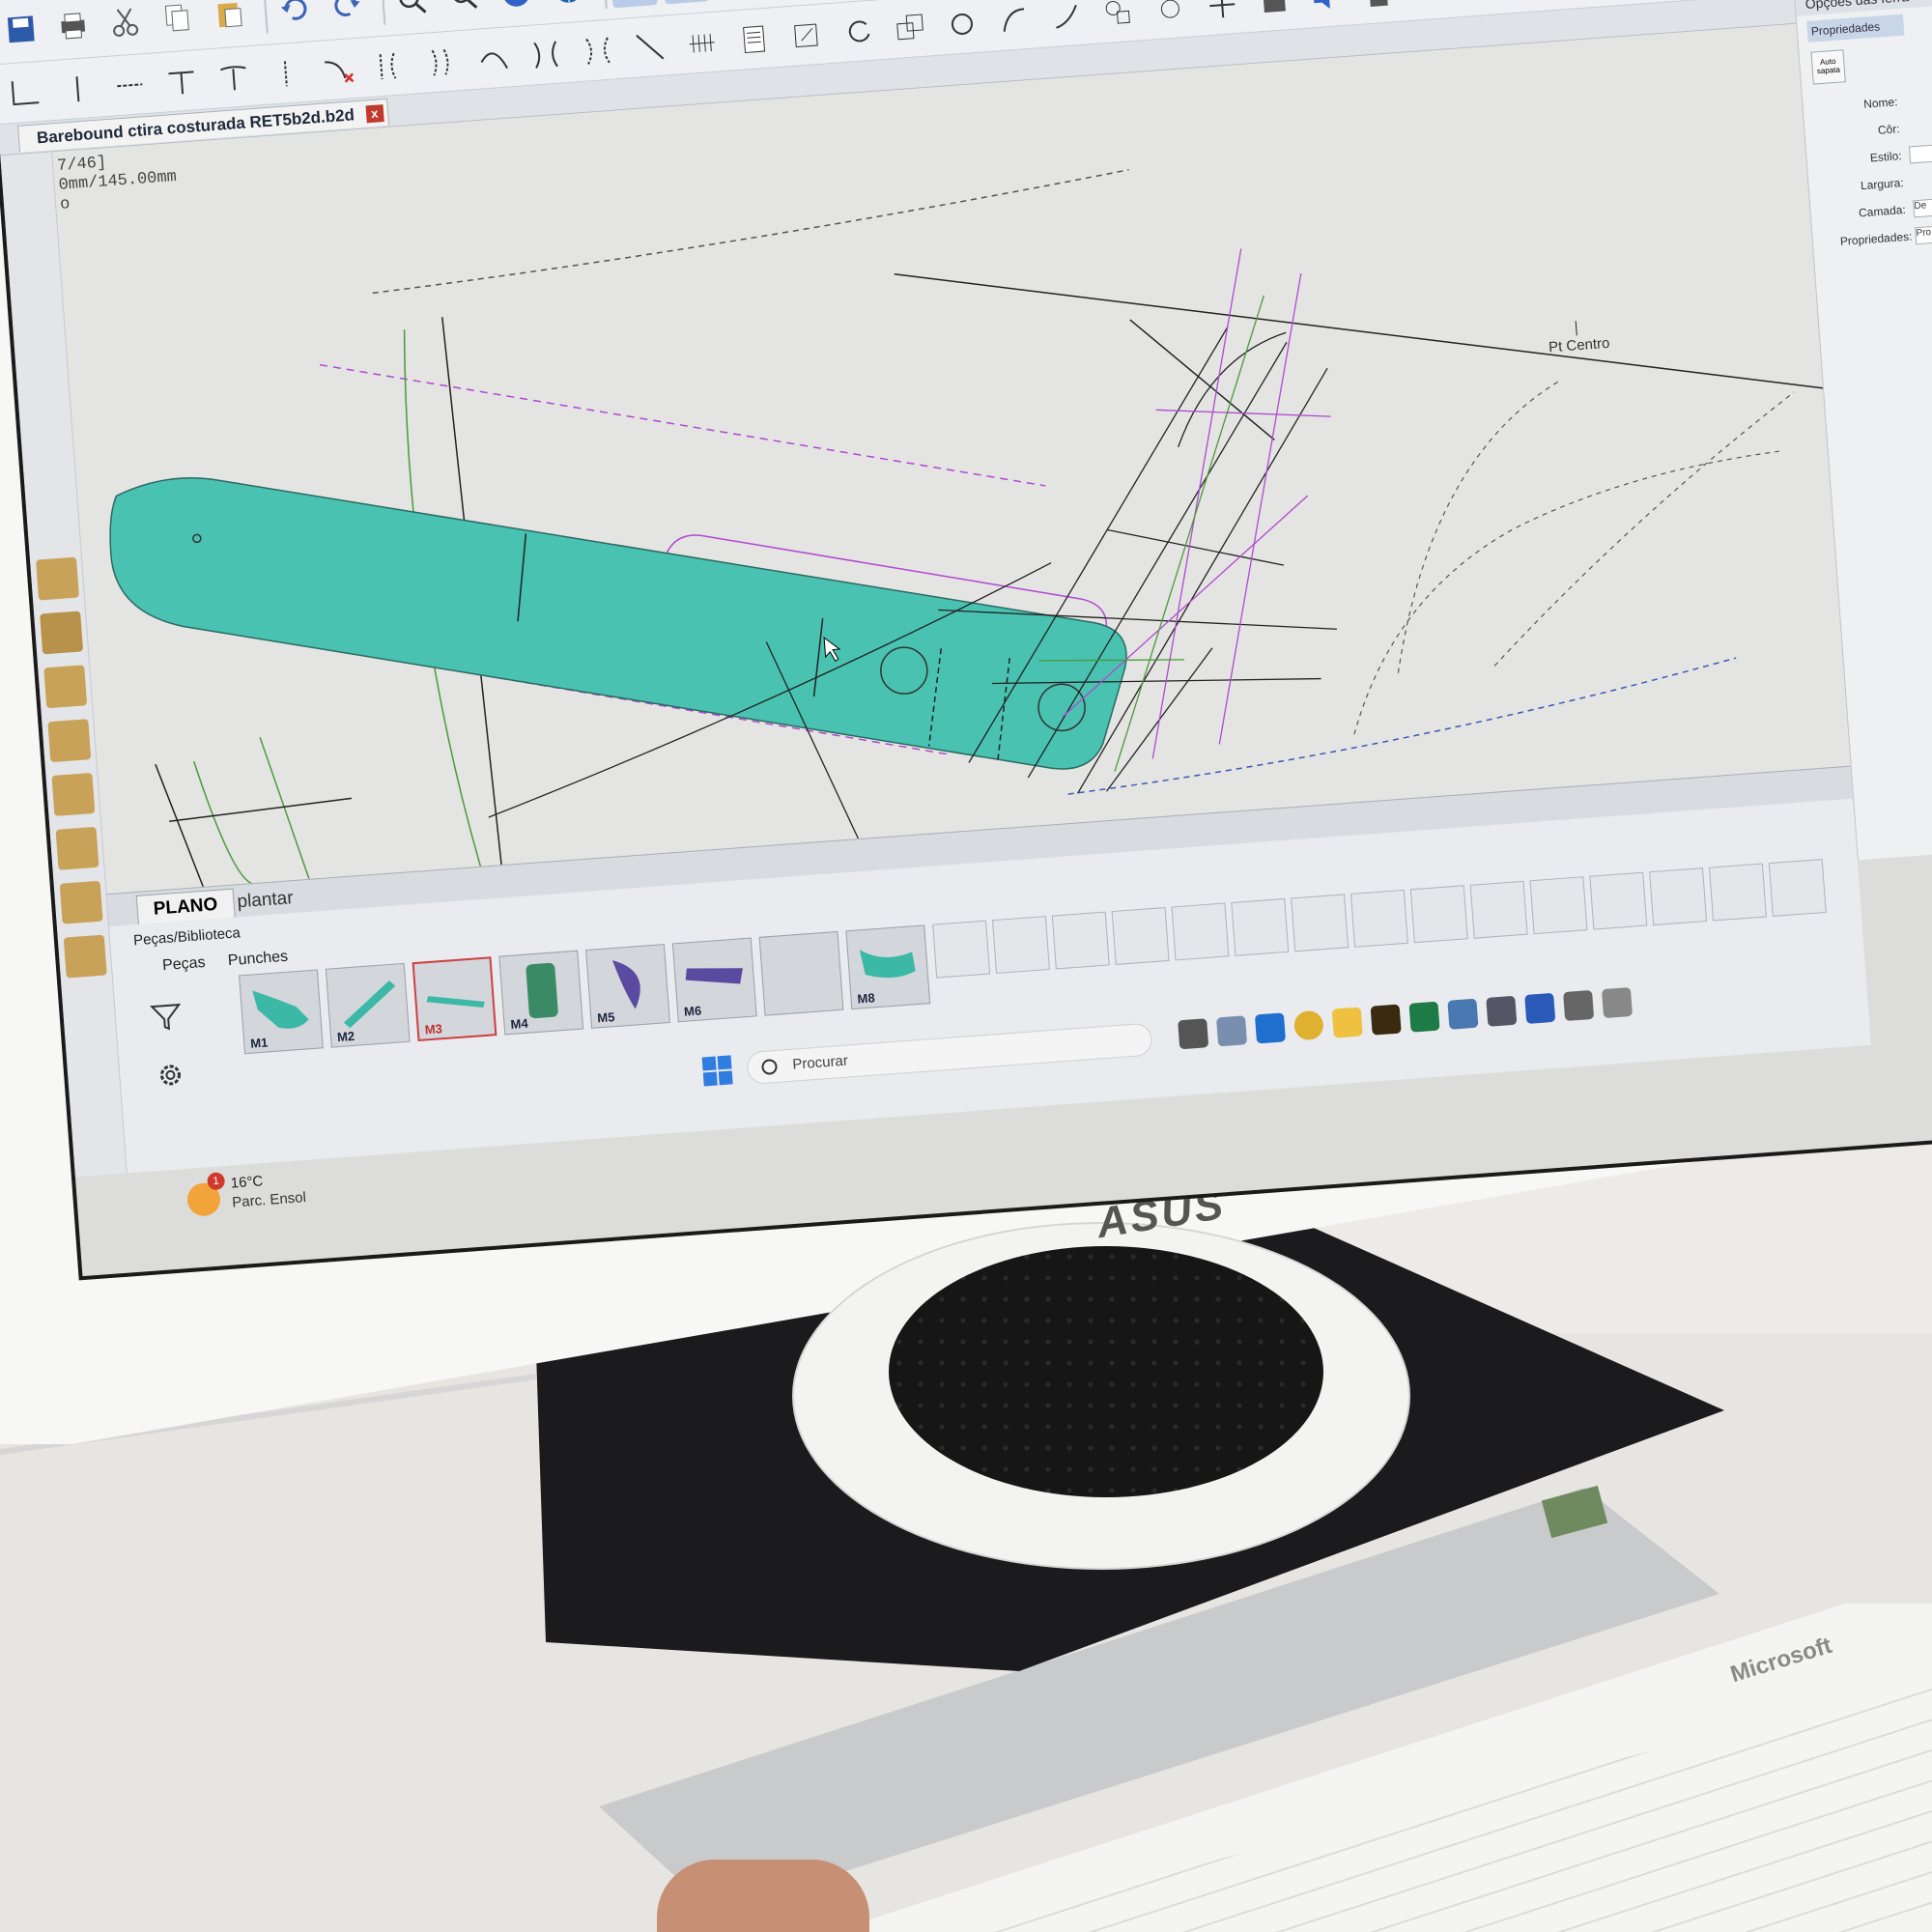 The height and width of the screenshot is (1932, 1932). I want to click on node-move-icon, so click(1170, 16).